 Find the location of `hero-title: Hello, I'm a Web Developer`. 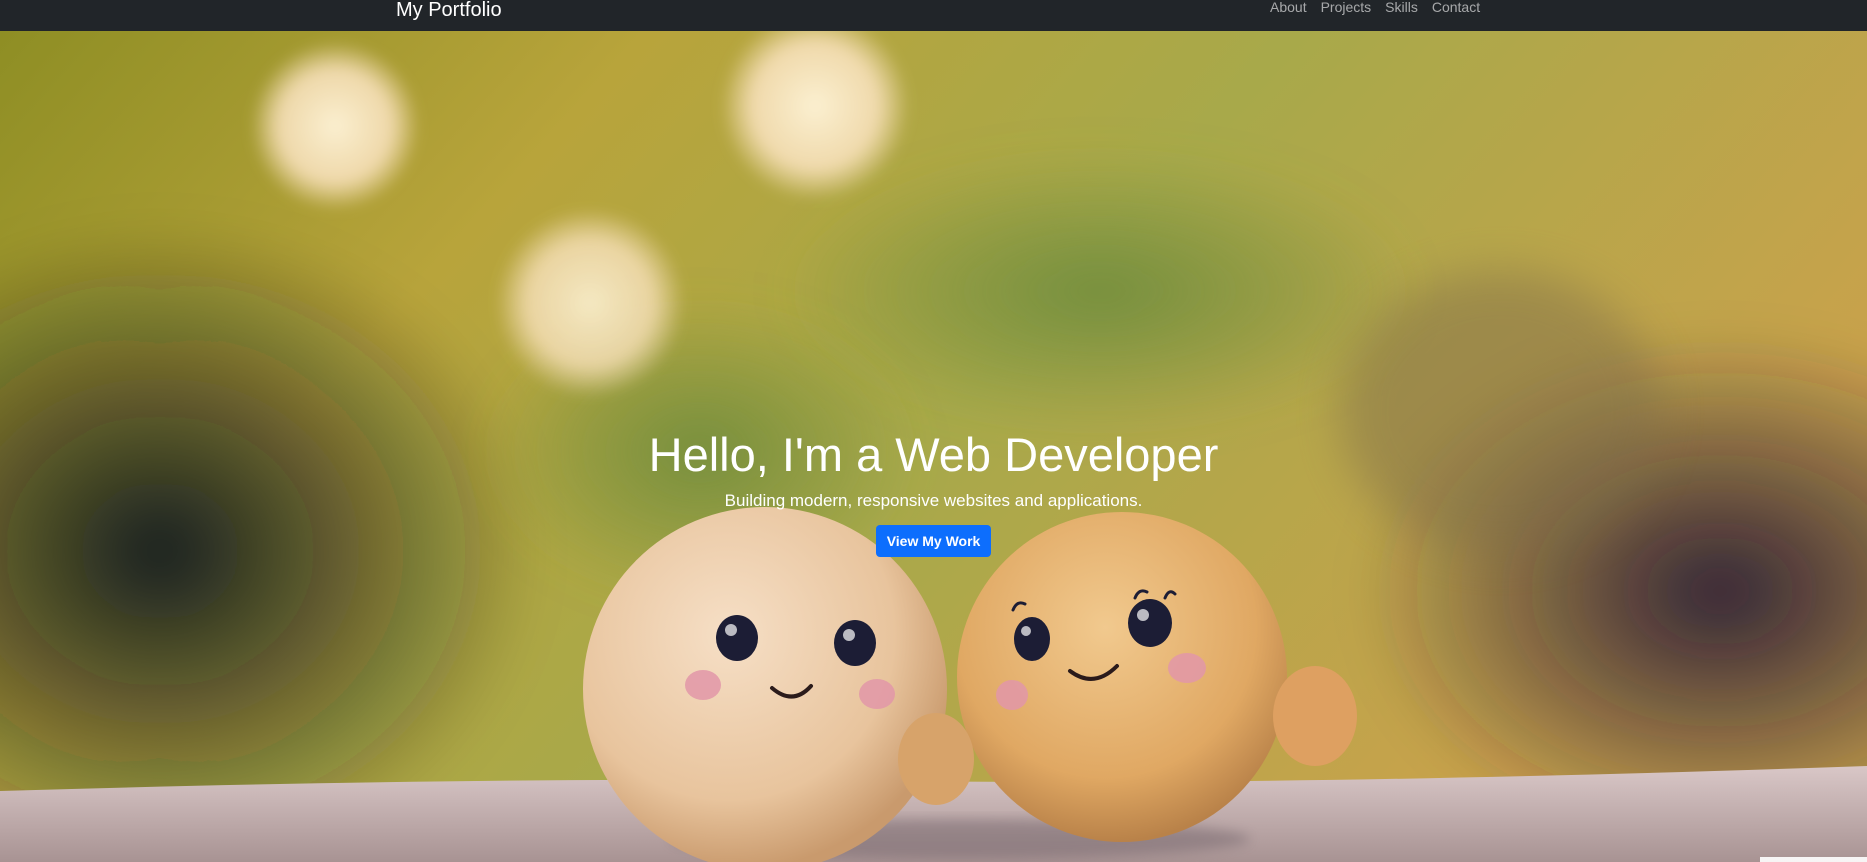

hero-title: Hello, I'm a Web Developer is located at coordinates (933, 454).